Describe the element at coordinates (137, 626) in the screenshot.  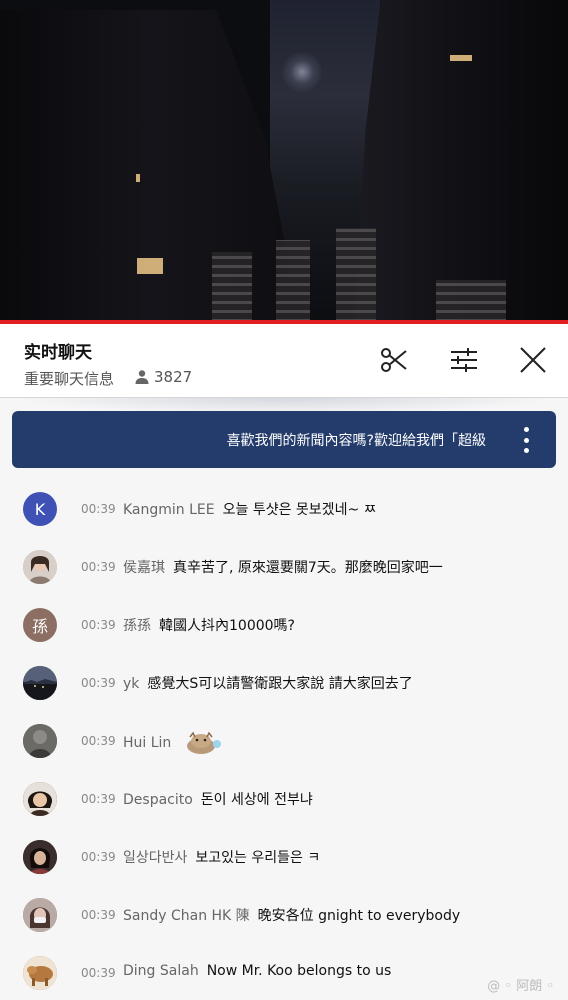
I see `message-author: 孫孫` at that location.